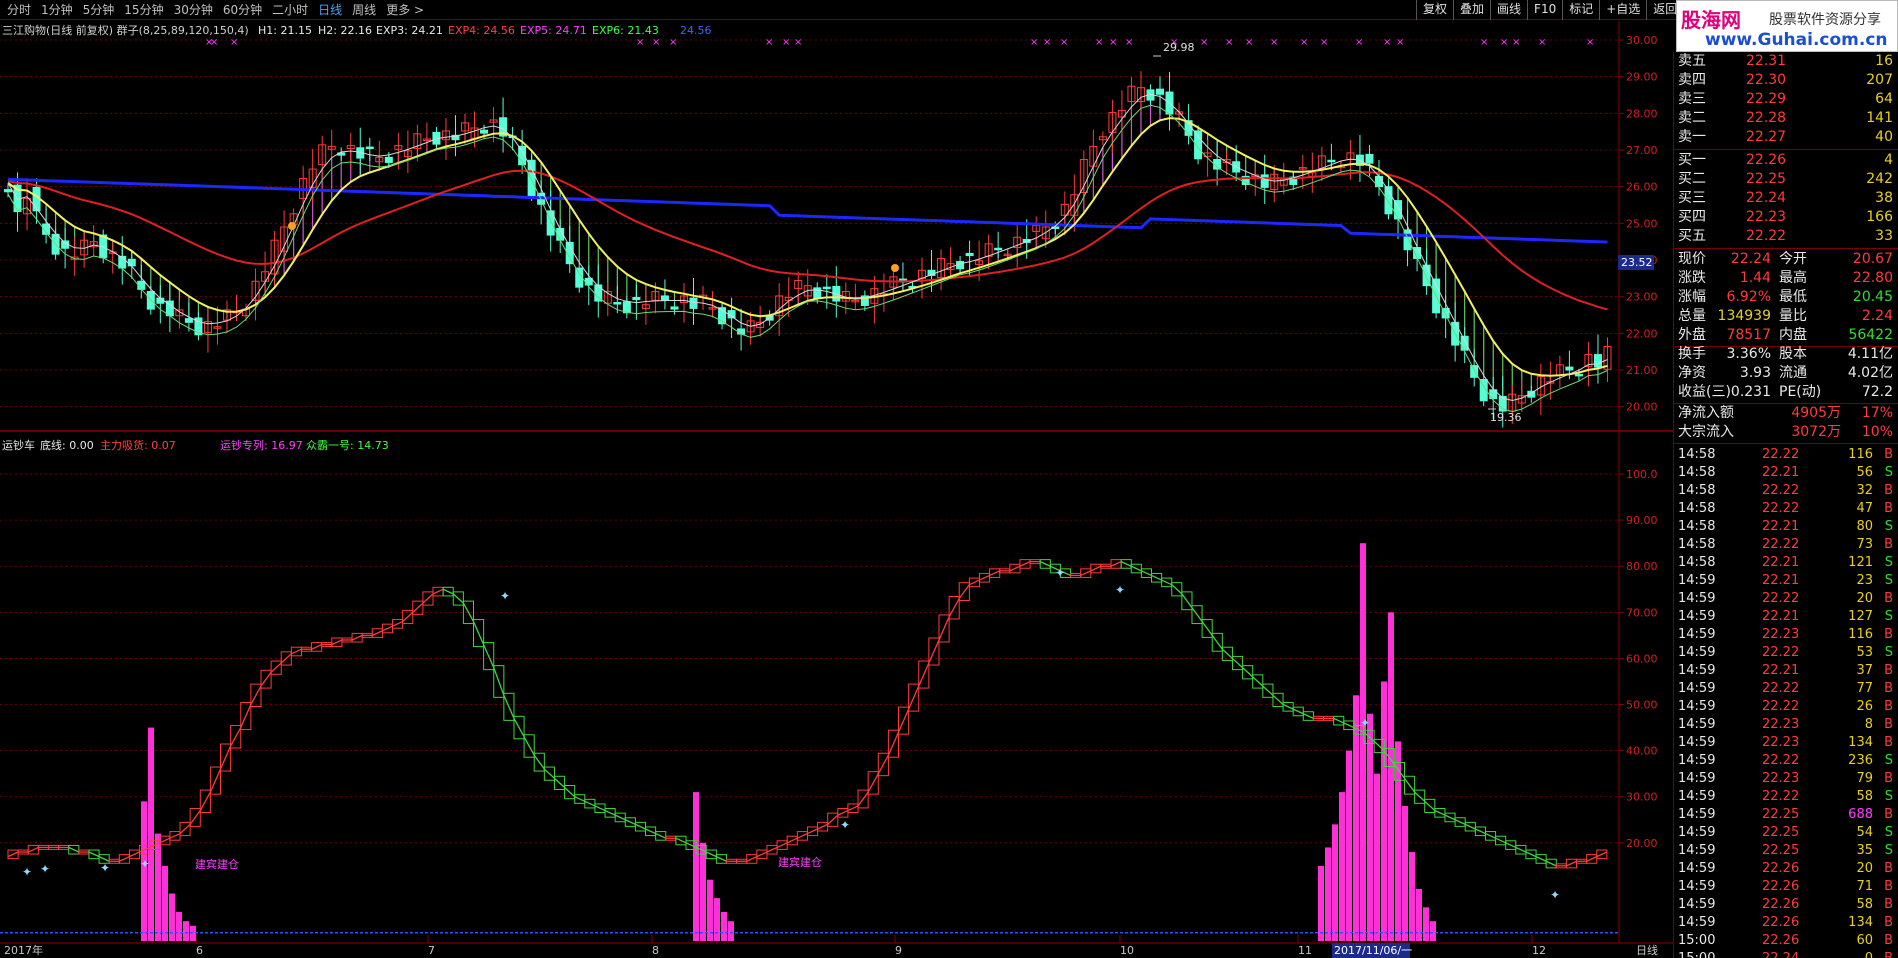  I want to click on tool-button-0: 复权, so click(1434, 10).